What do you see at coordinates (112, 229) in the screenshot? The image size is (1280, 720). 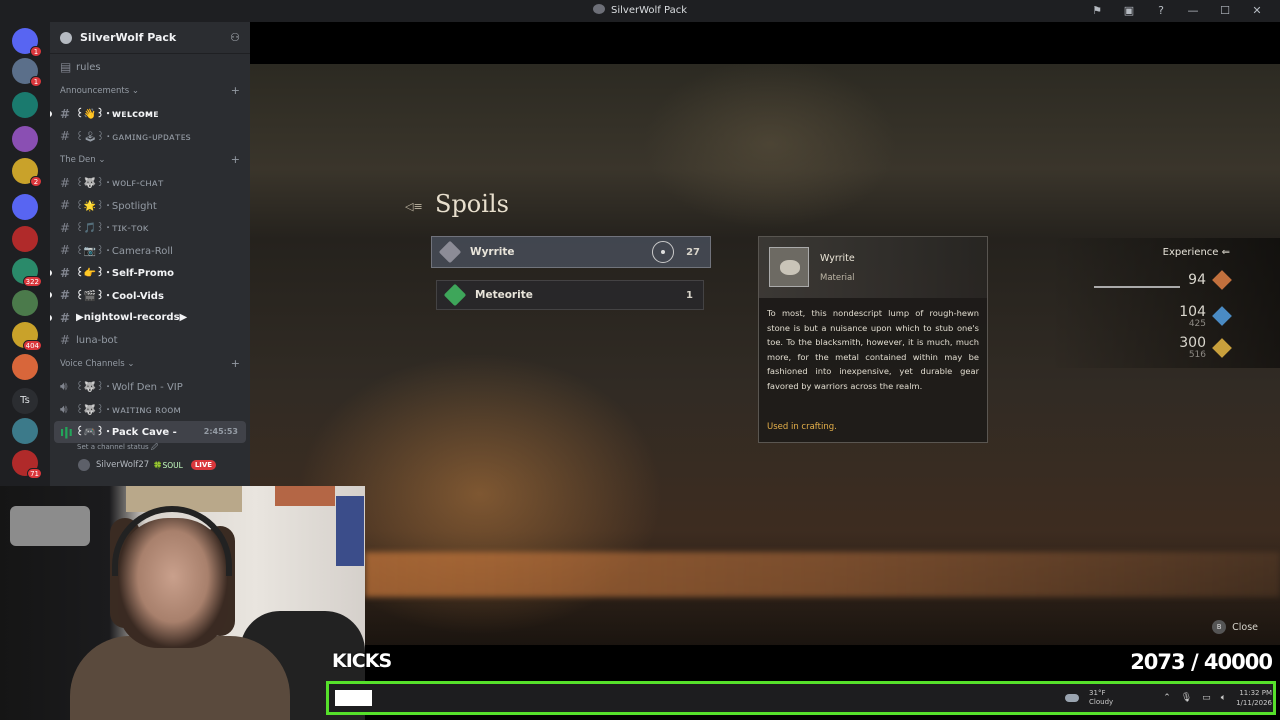 I see `channel-label: ꒰🎵꒱・ᴛɪᴋ-ᴛᴏᴋ` at bounding box center [112, 229].